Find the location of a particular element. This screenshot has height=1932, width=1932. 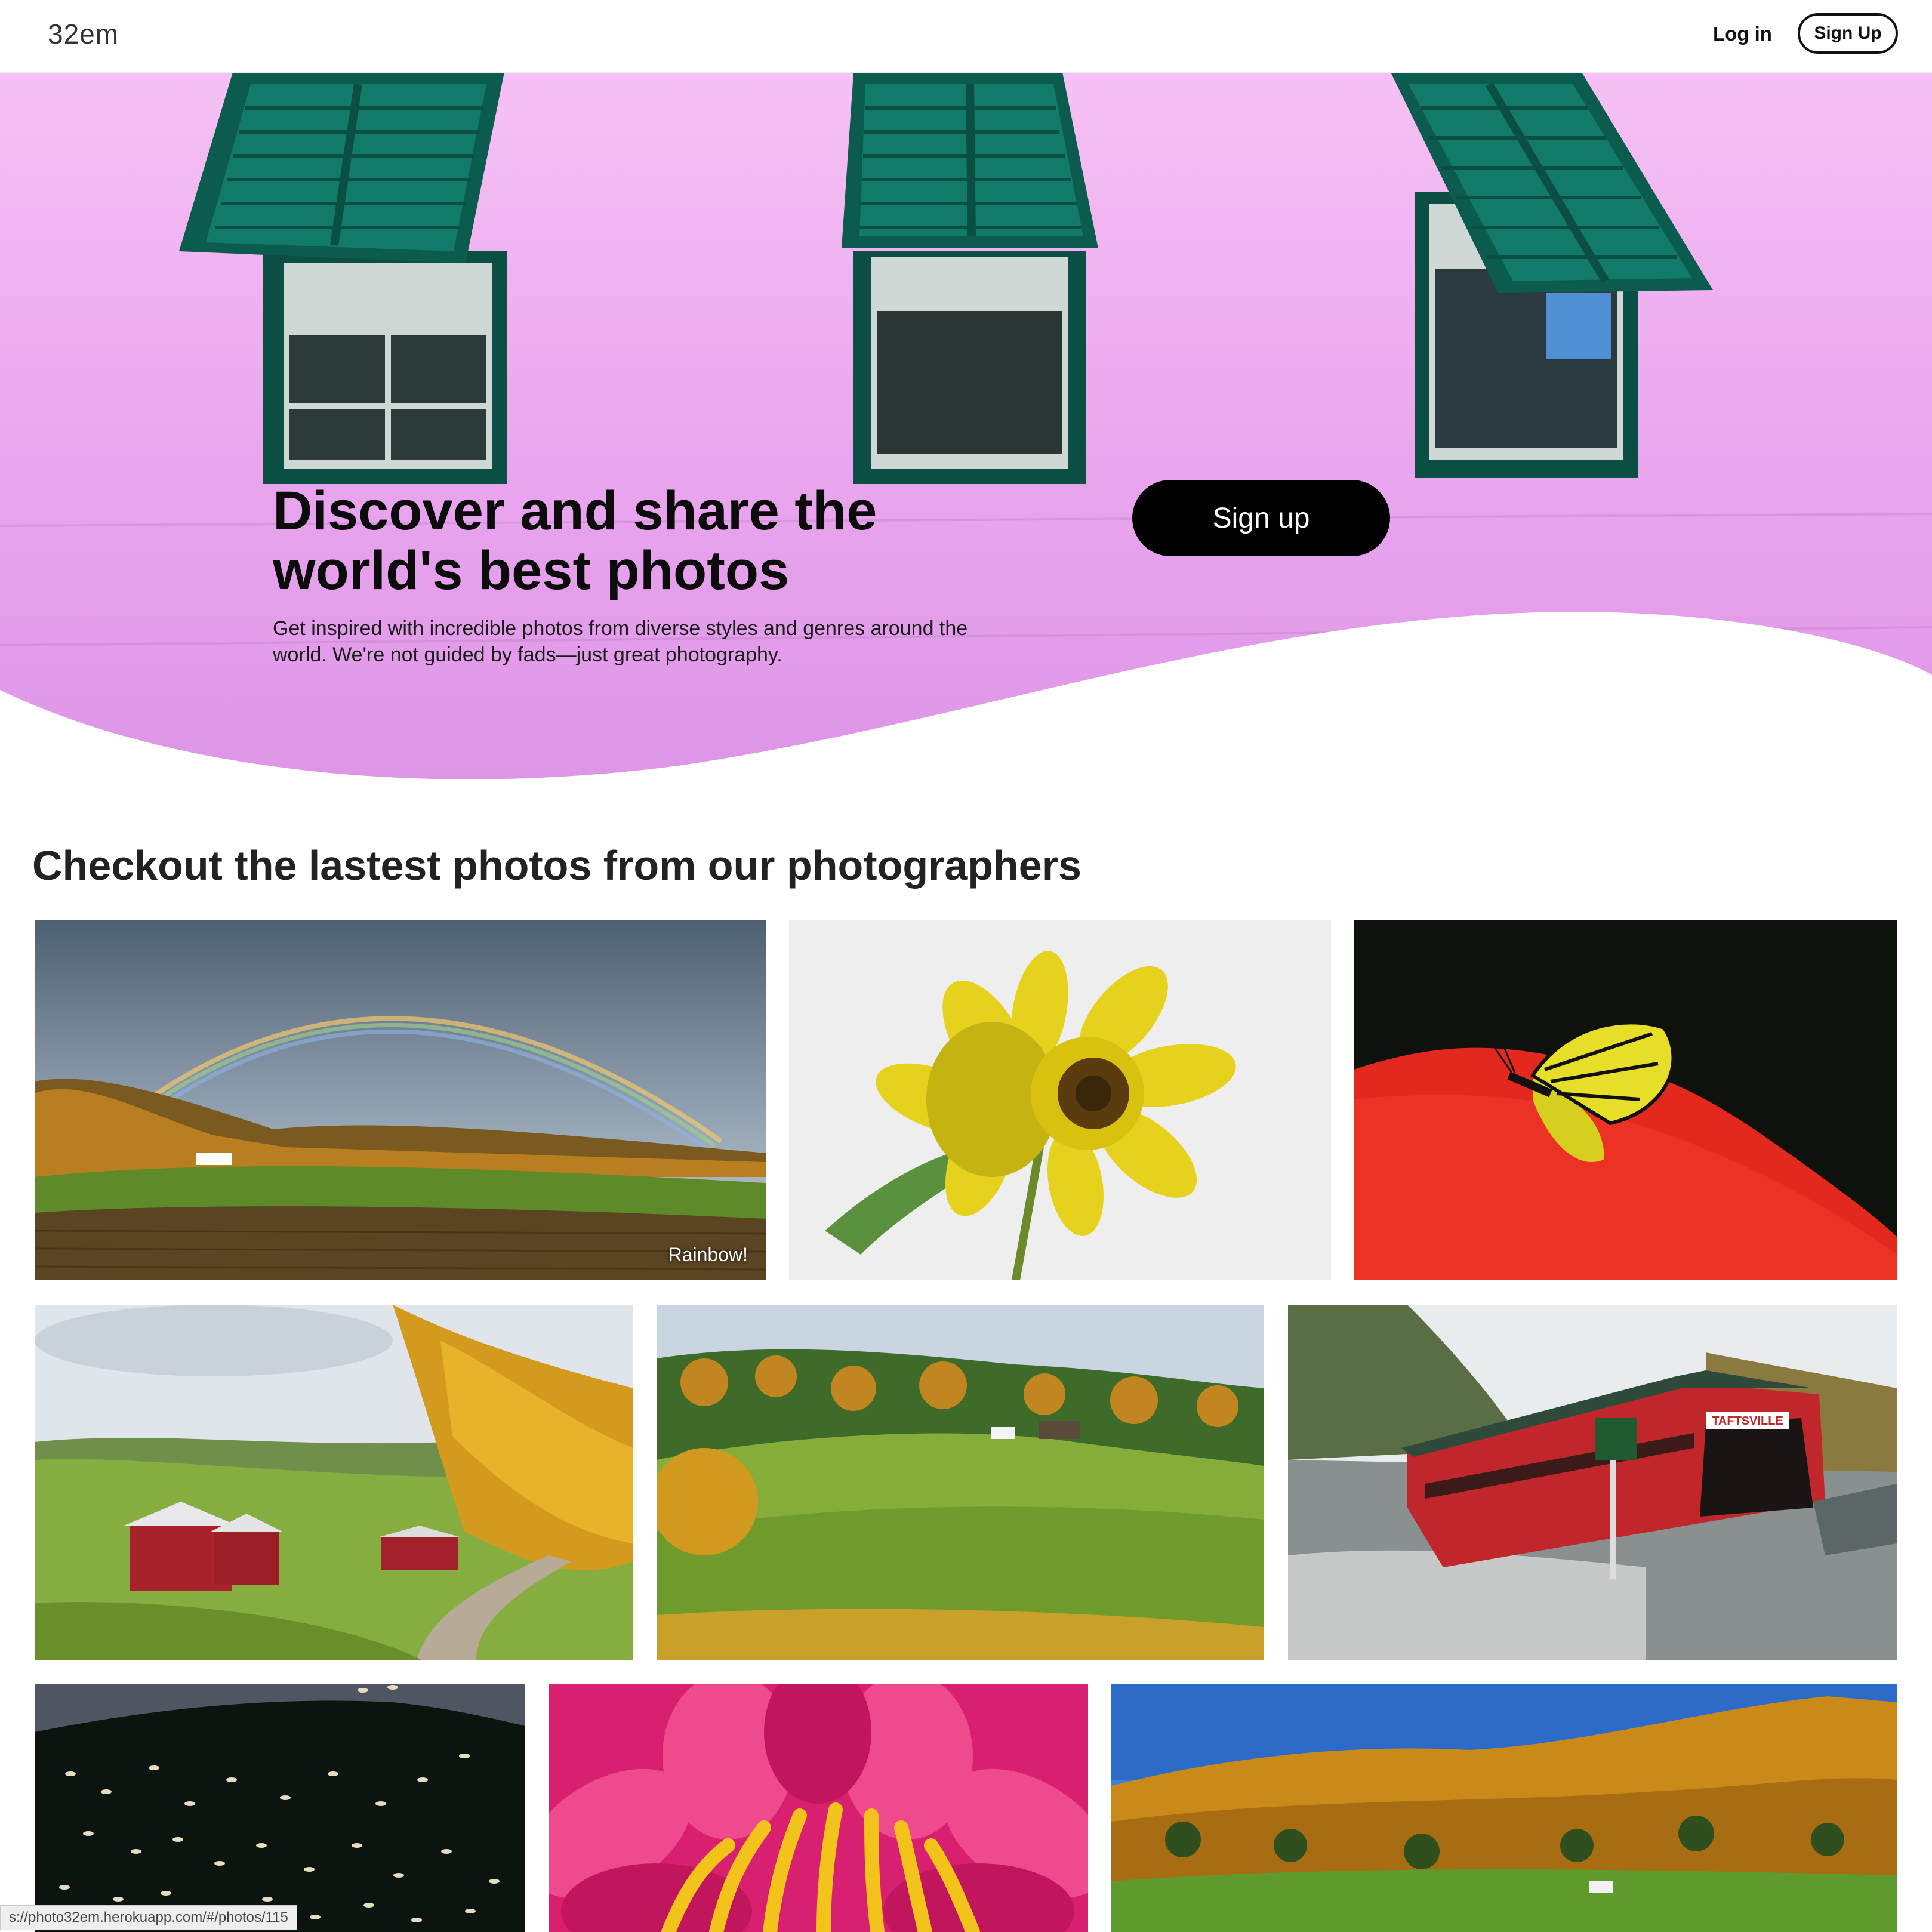

hero-signup-button: Sign up is located at coordinates (1261, 518).